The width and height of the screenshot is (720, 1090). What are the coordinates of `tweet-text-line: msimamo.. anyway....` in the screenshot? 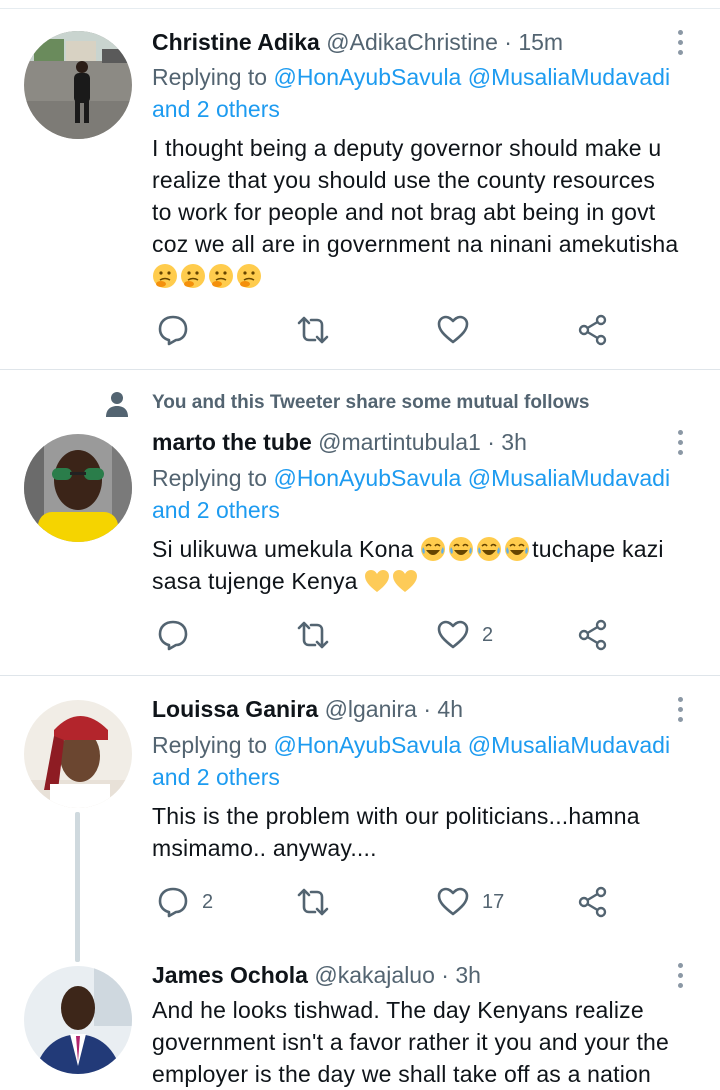 It's located at (264, 848).